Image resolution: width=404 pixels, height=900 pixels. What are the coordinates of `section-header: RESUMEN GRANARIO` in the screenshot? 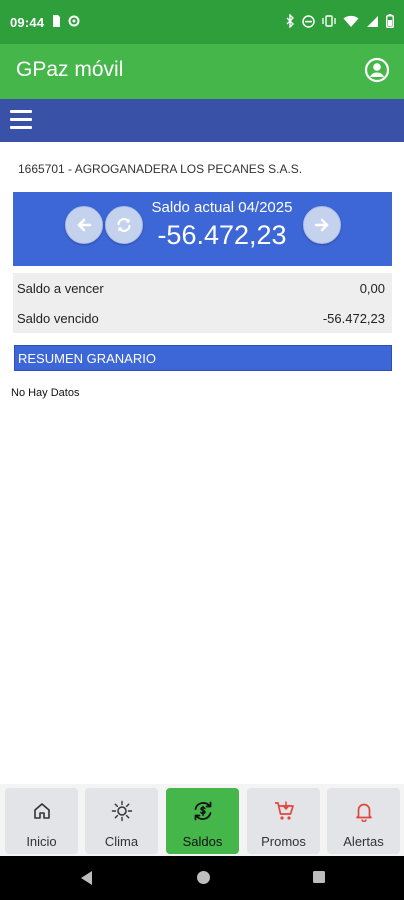 It's located at (203, 358).